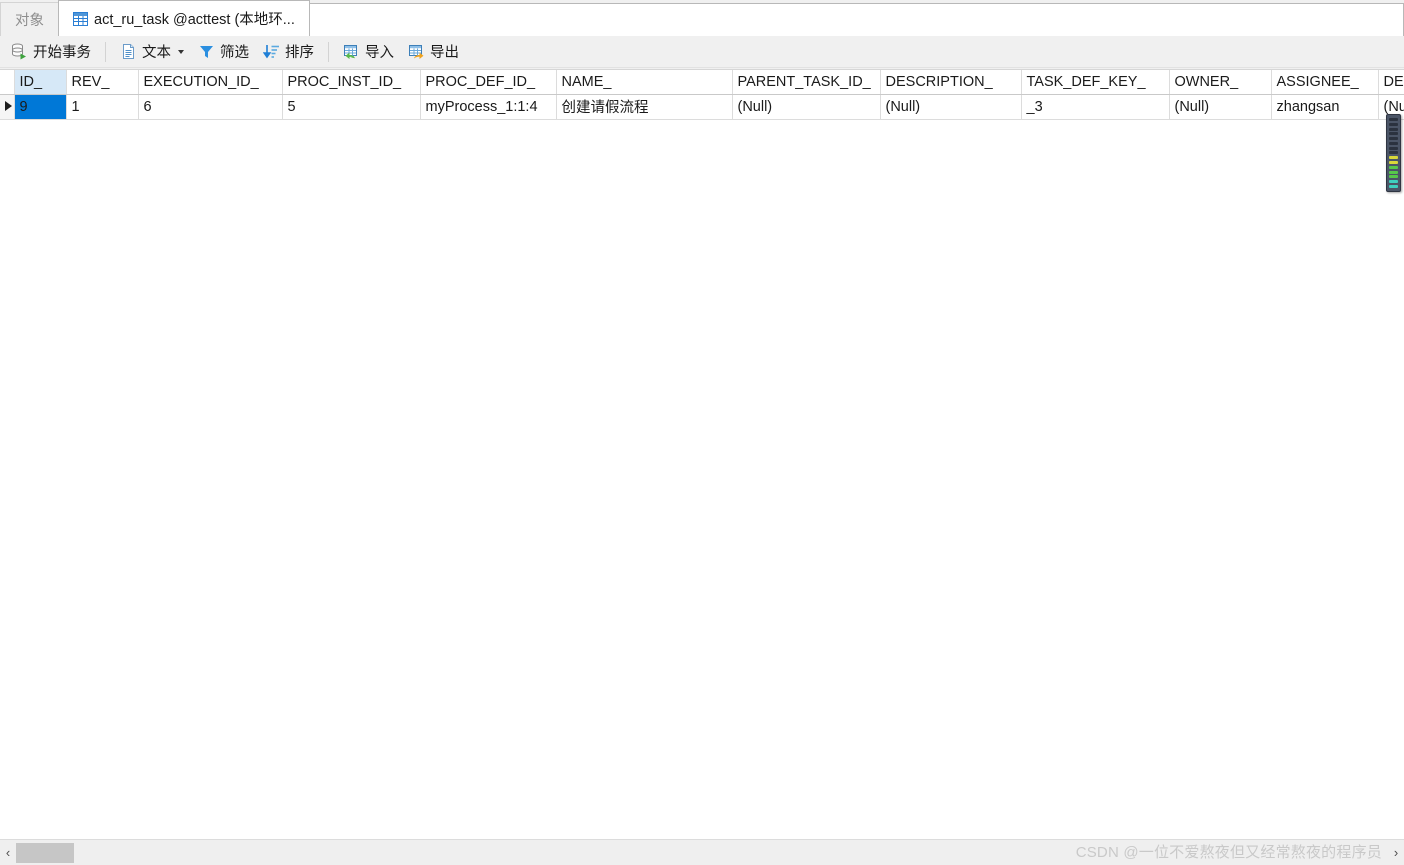  What do you see at coordinates (234, 53) in the screenshot?
I see `filter-button-label: 筛选` at bounding box center [234, 53].